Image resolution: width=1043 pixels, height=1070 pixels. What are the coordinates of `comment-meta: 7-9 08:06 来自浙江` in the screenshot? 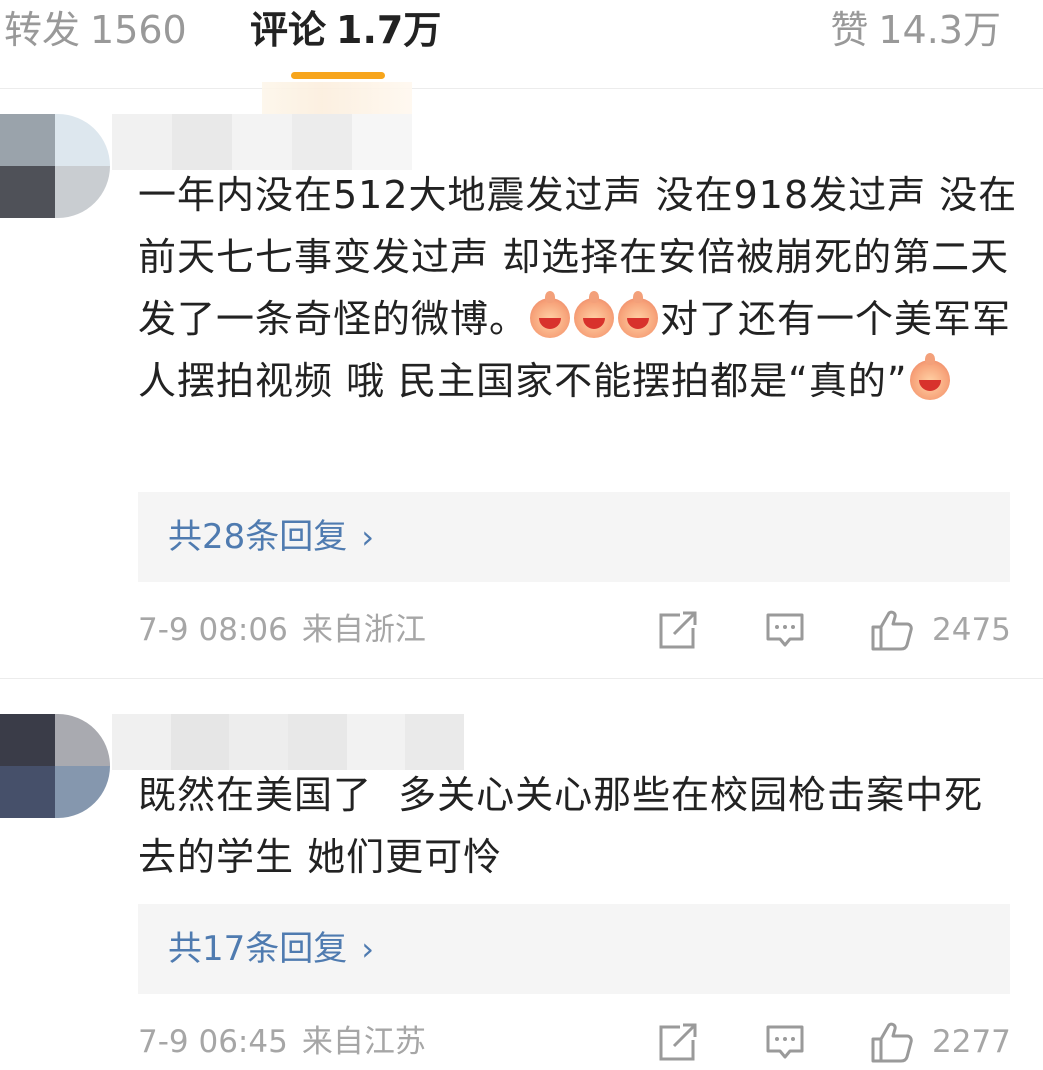 It's located at (282, 630).